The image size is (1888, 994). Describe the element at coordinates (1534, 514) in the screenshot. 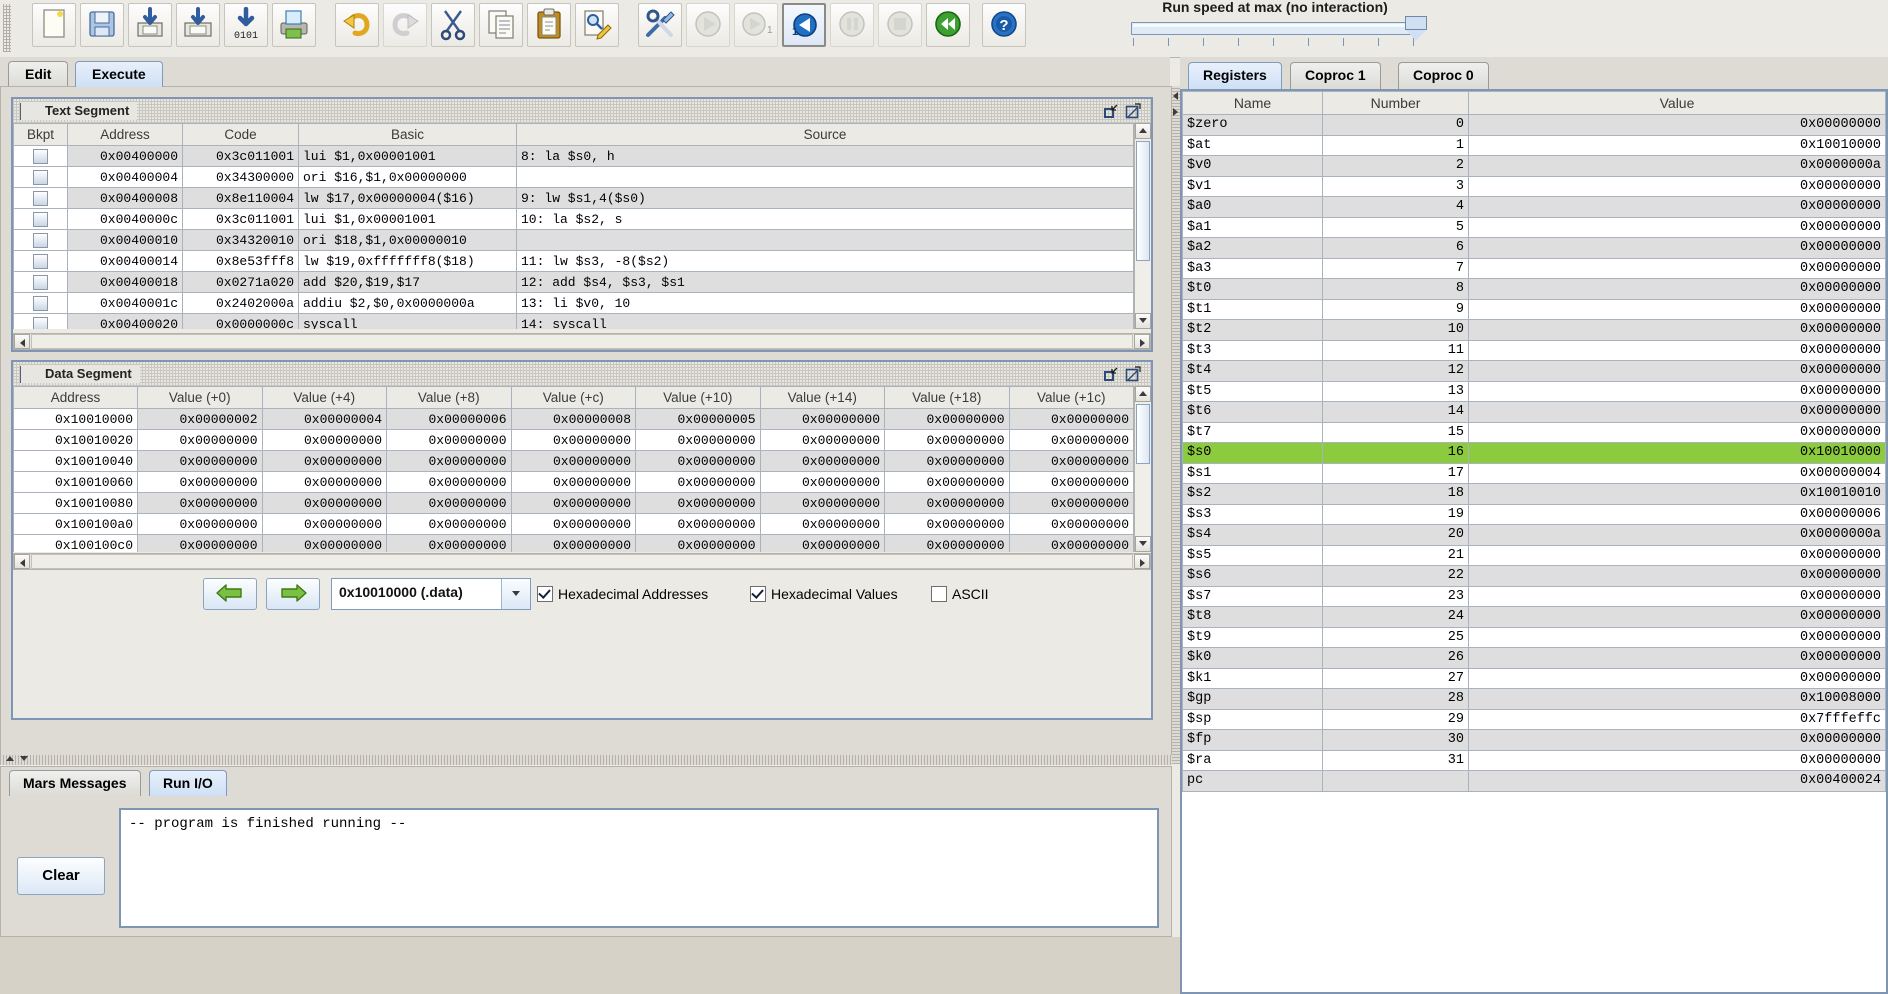

I see `table-row: $s3 19 0x00000006` at that location.